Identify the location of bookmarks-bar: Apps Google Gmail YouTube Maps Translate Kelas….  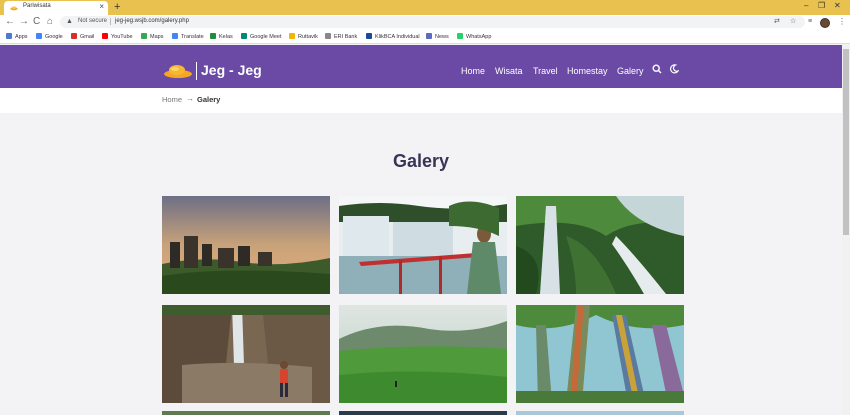
(425, 37).